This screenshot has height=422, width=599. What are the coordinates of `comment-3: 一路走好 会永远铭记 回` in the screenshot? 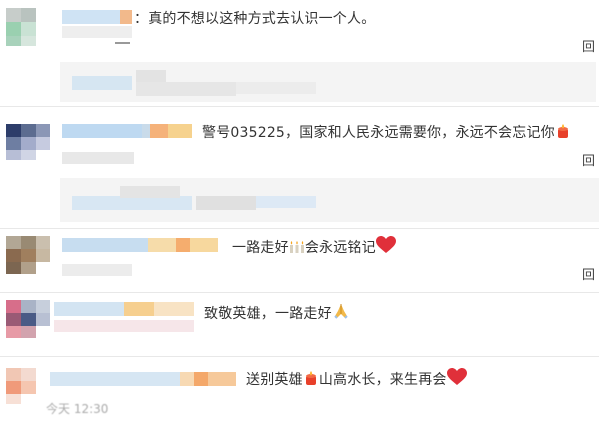 It's located at (299, 261).